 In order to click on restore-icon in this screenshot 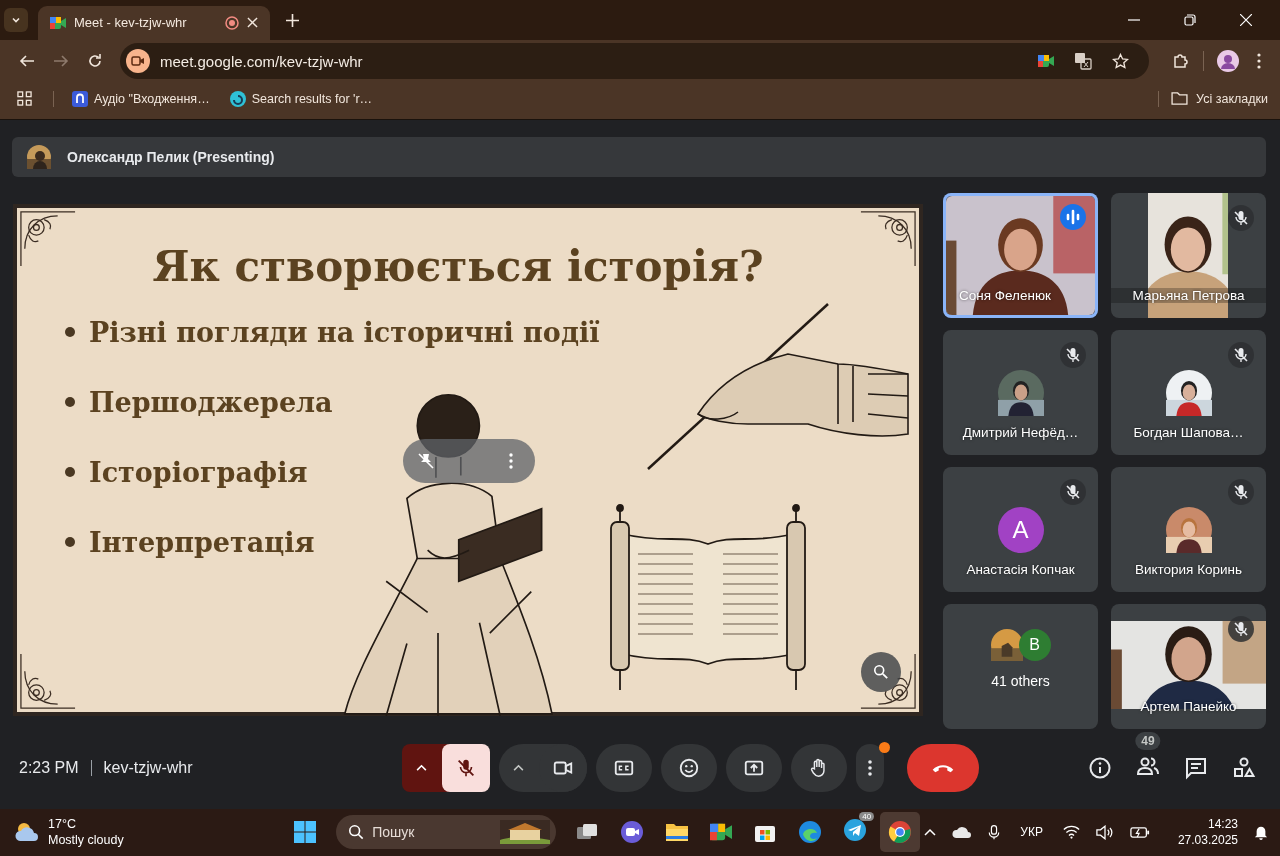, I will do `click(1190, 19)`.